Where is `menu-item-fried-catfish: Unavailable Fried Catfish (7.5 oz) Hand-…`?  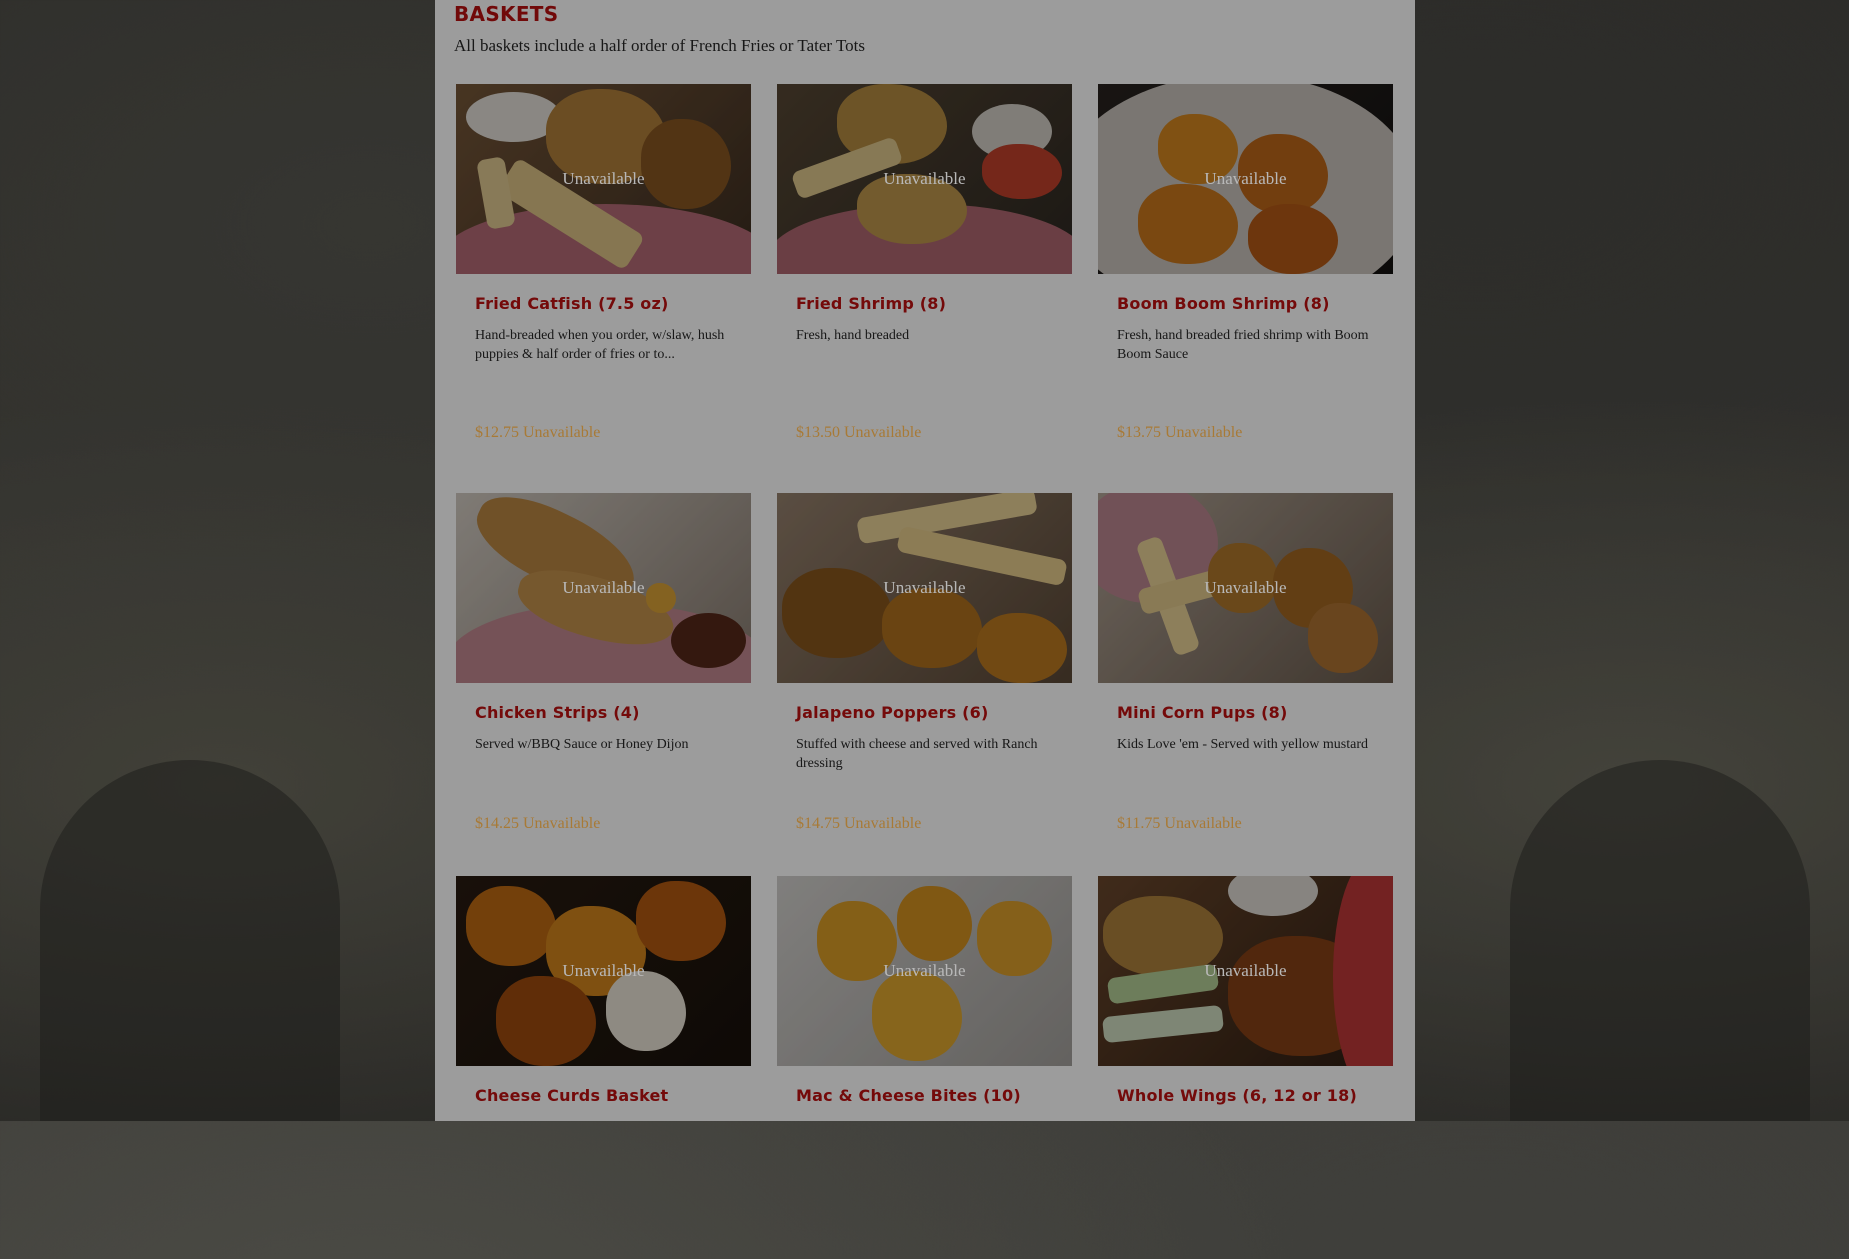
menu-item-fried-catfish: Unavailable Fried Catfish (7.5 oz) Hand-… is located at coordinates (603, 288).